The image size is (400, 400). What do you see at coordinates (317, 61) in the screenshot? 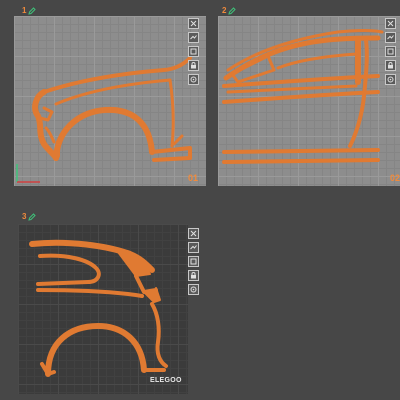
I see `part-window-sill-upper` at bounding box center [317, 61].